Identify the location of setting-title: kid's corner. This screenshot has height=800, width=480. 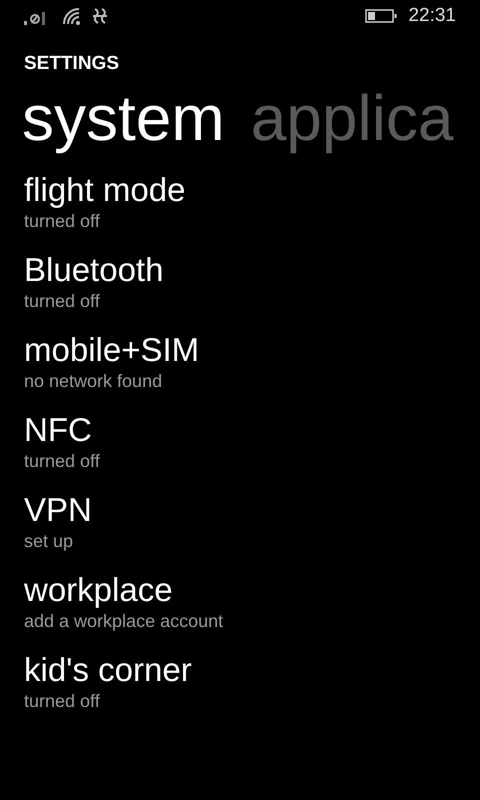
(108, 670).